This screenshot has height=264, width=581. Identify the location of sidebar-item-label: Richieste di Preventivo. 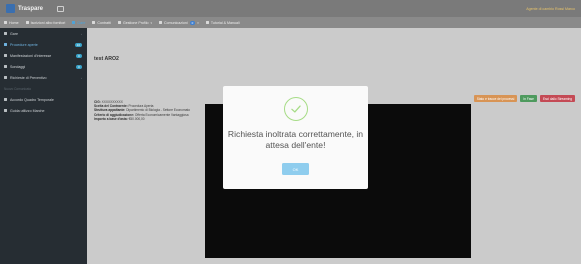
(28, 77).